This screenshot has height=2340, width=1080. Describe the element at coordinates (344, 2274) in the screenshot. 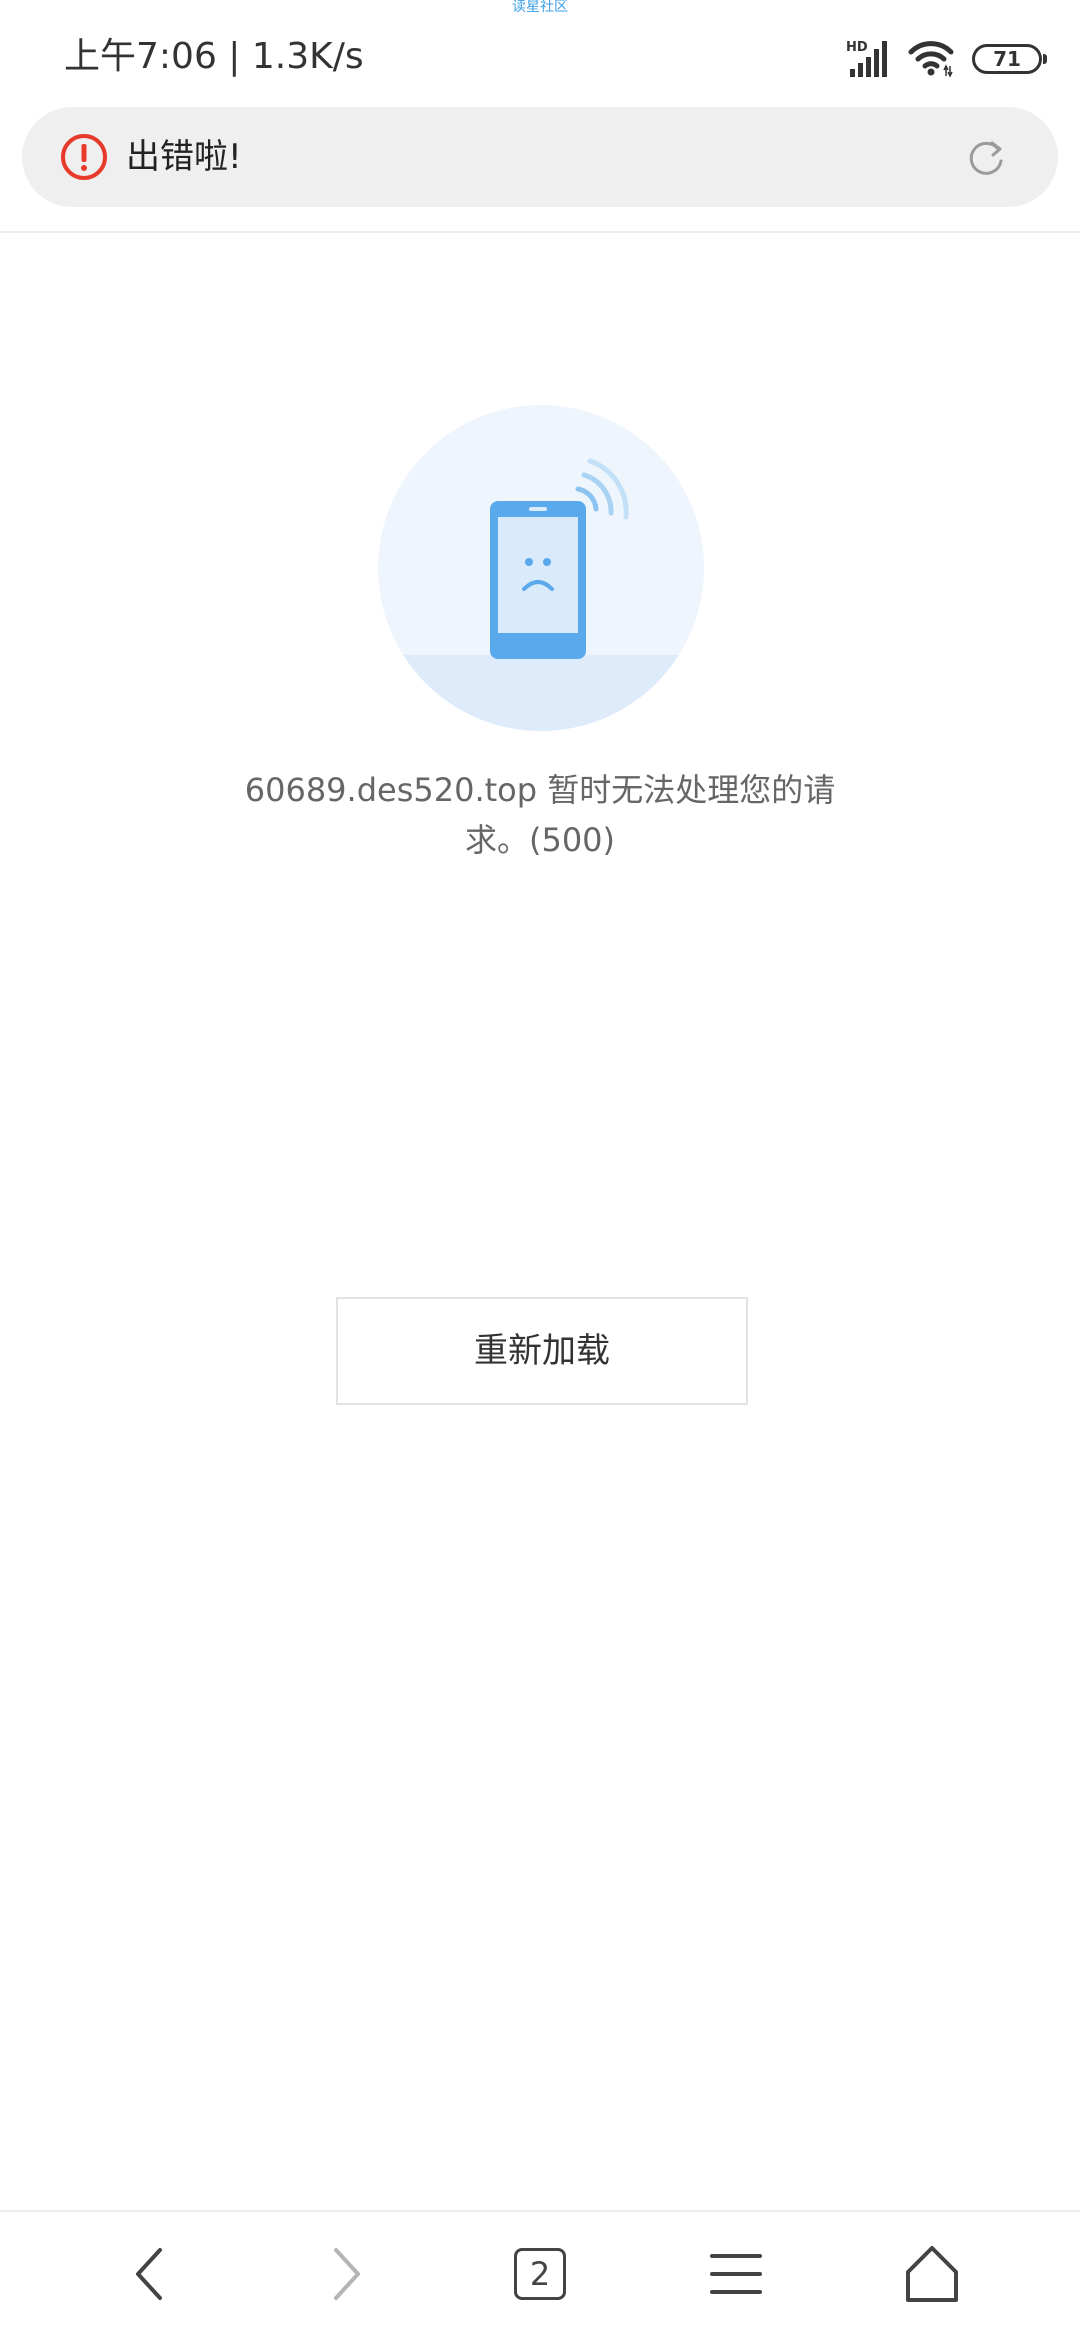

I see `forward-icon` at that location.